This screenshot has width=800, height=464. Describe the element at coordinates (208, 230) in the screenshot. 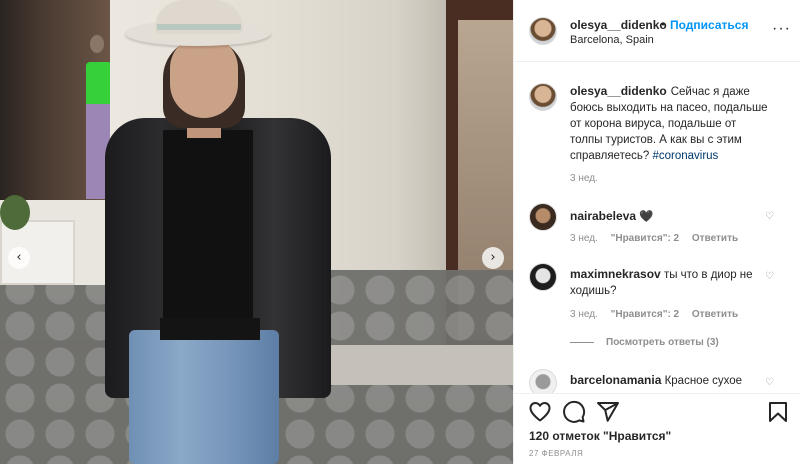

I see `black-top` at that location.